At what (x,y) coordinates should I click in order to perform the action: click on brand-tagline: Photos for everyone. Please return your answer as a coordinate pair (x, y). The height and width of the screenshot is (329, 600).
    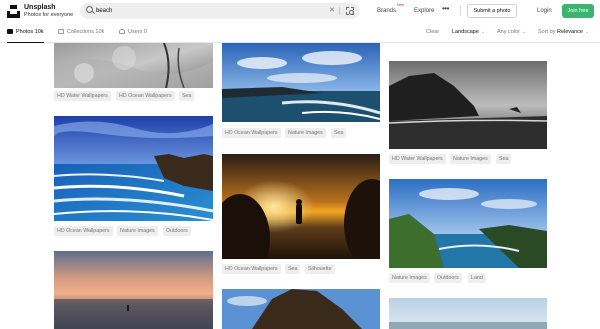
    Looking at the image, I should click on (49, 15).